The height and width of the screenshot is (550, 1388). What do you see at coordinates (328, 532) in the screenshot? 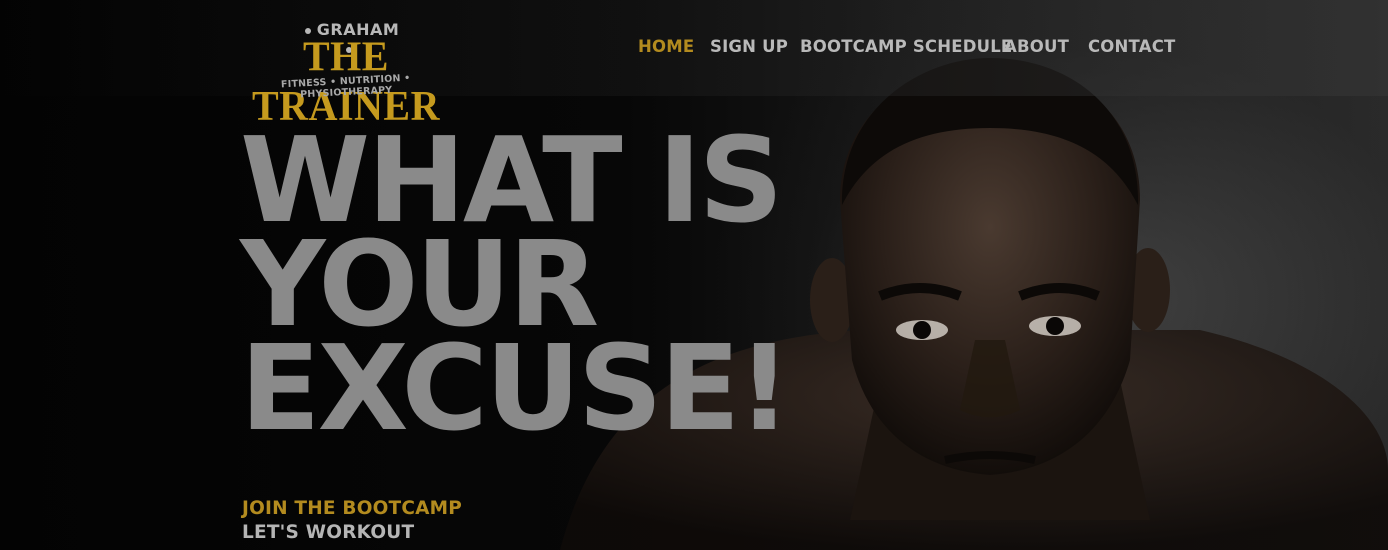
I see `lets-workout-link: LET'S WORKOUT` at bounding box center [328, 532].